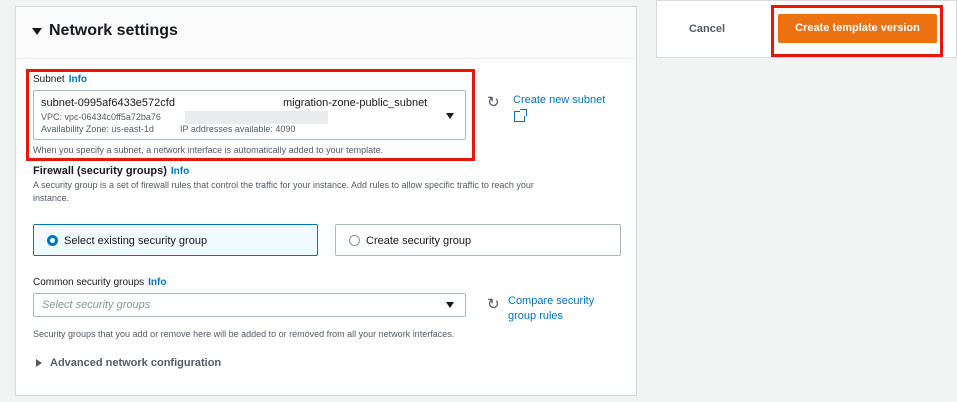 This screenshot has height=402, width=957. I want to click on section-title: Network settings, so click(113, 30).